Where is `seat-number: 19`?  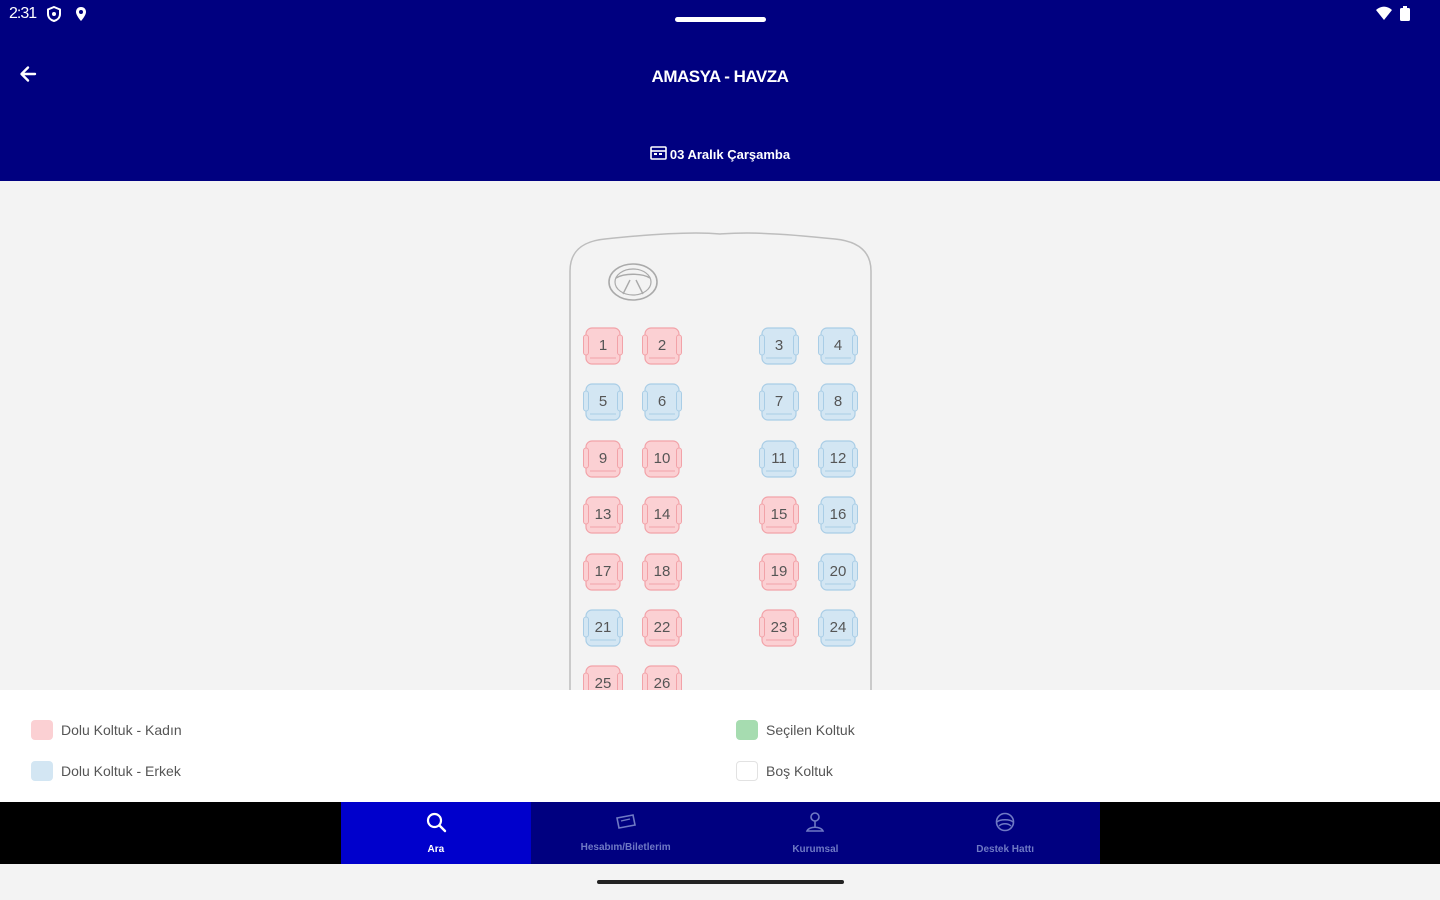
seat-number: 19 is located at coordinates (779, 571).